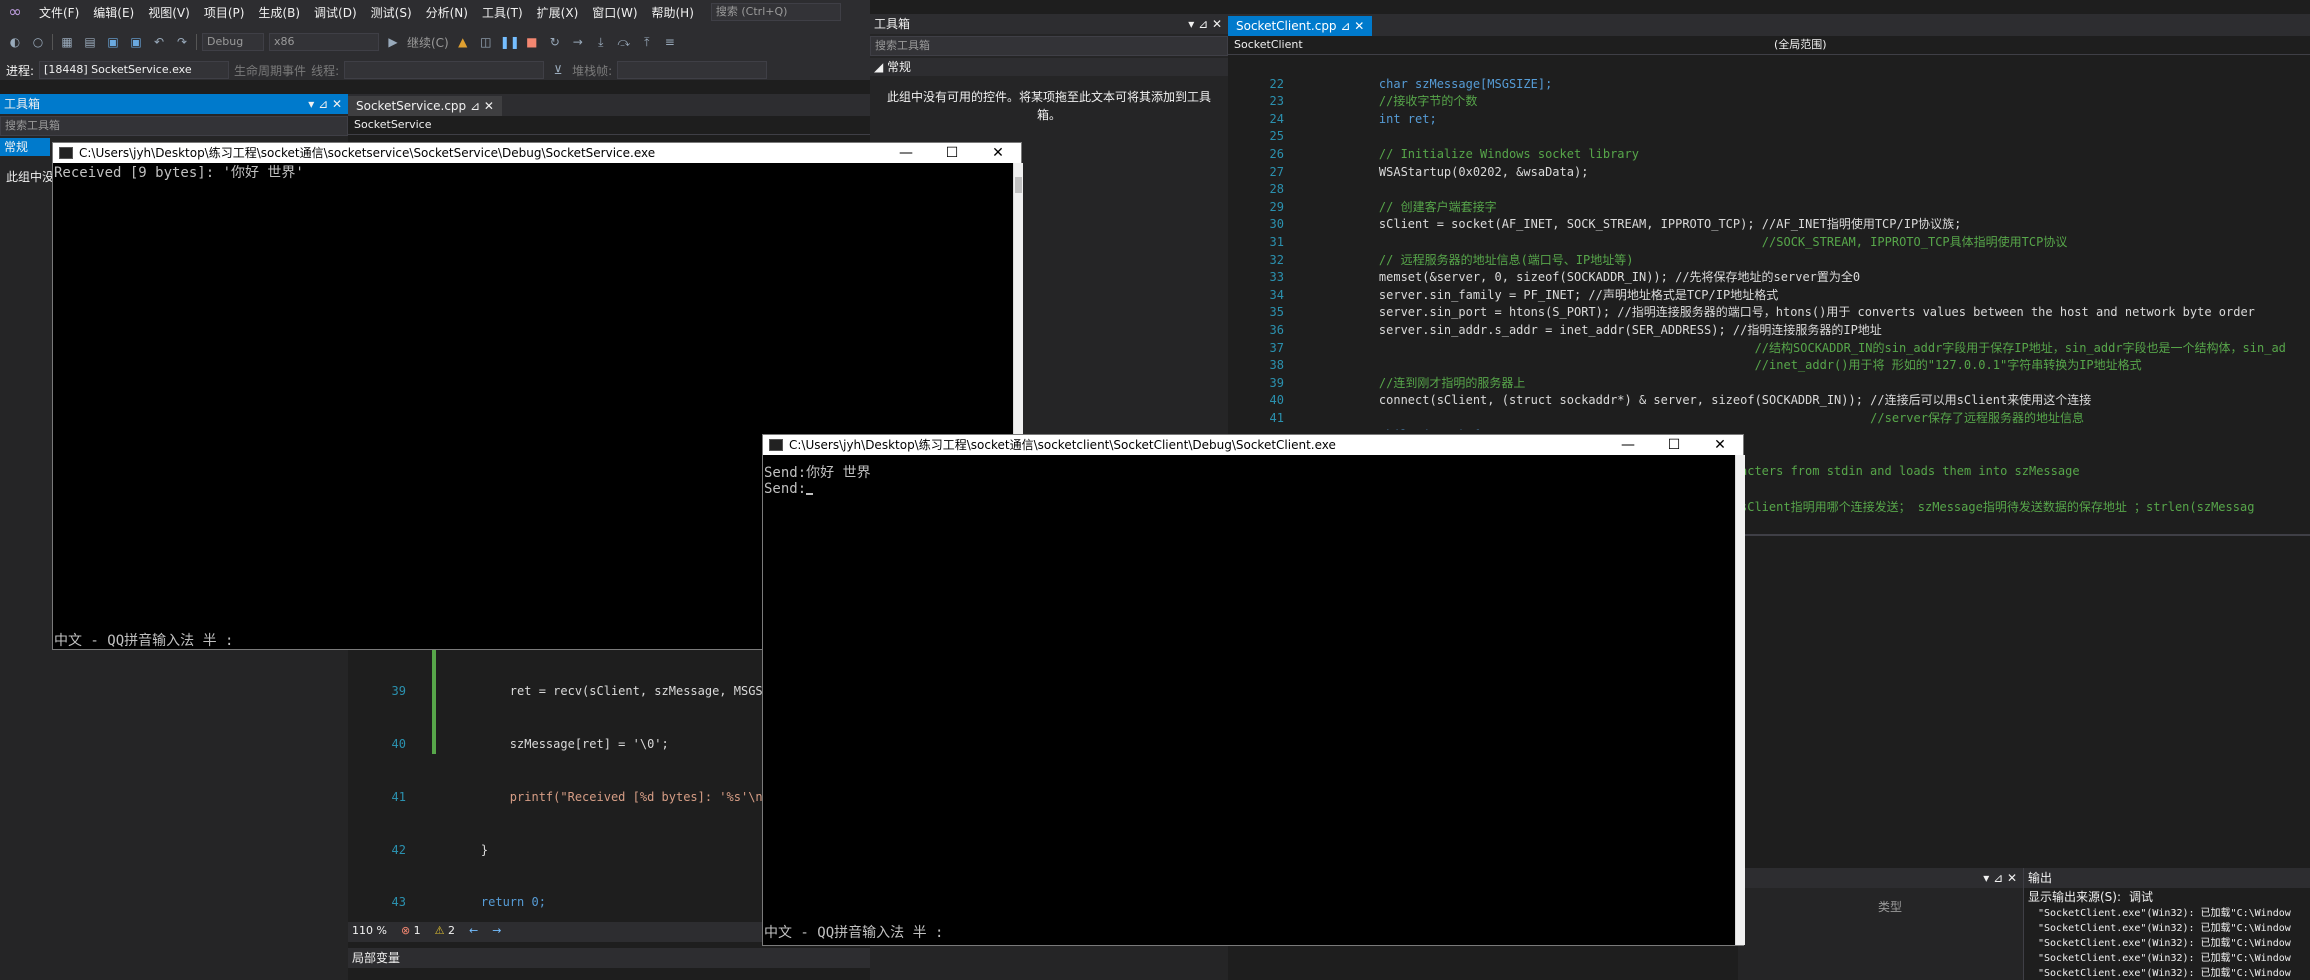 Image resolution: width=2310 pixels, height=980 pixels. I want to click on output-source-select: 调试, so click(2141, 897).